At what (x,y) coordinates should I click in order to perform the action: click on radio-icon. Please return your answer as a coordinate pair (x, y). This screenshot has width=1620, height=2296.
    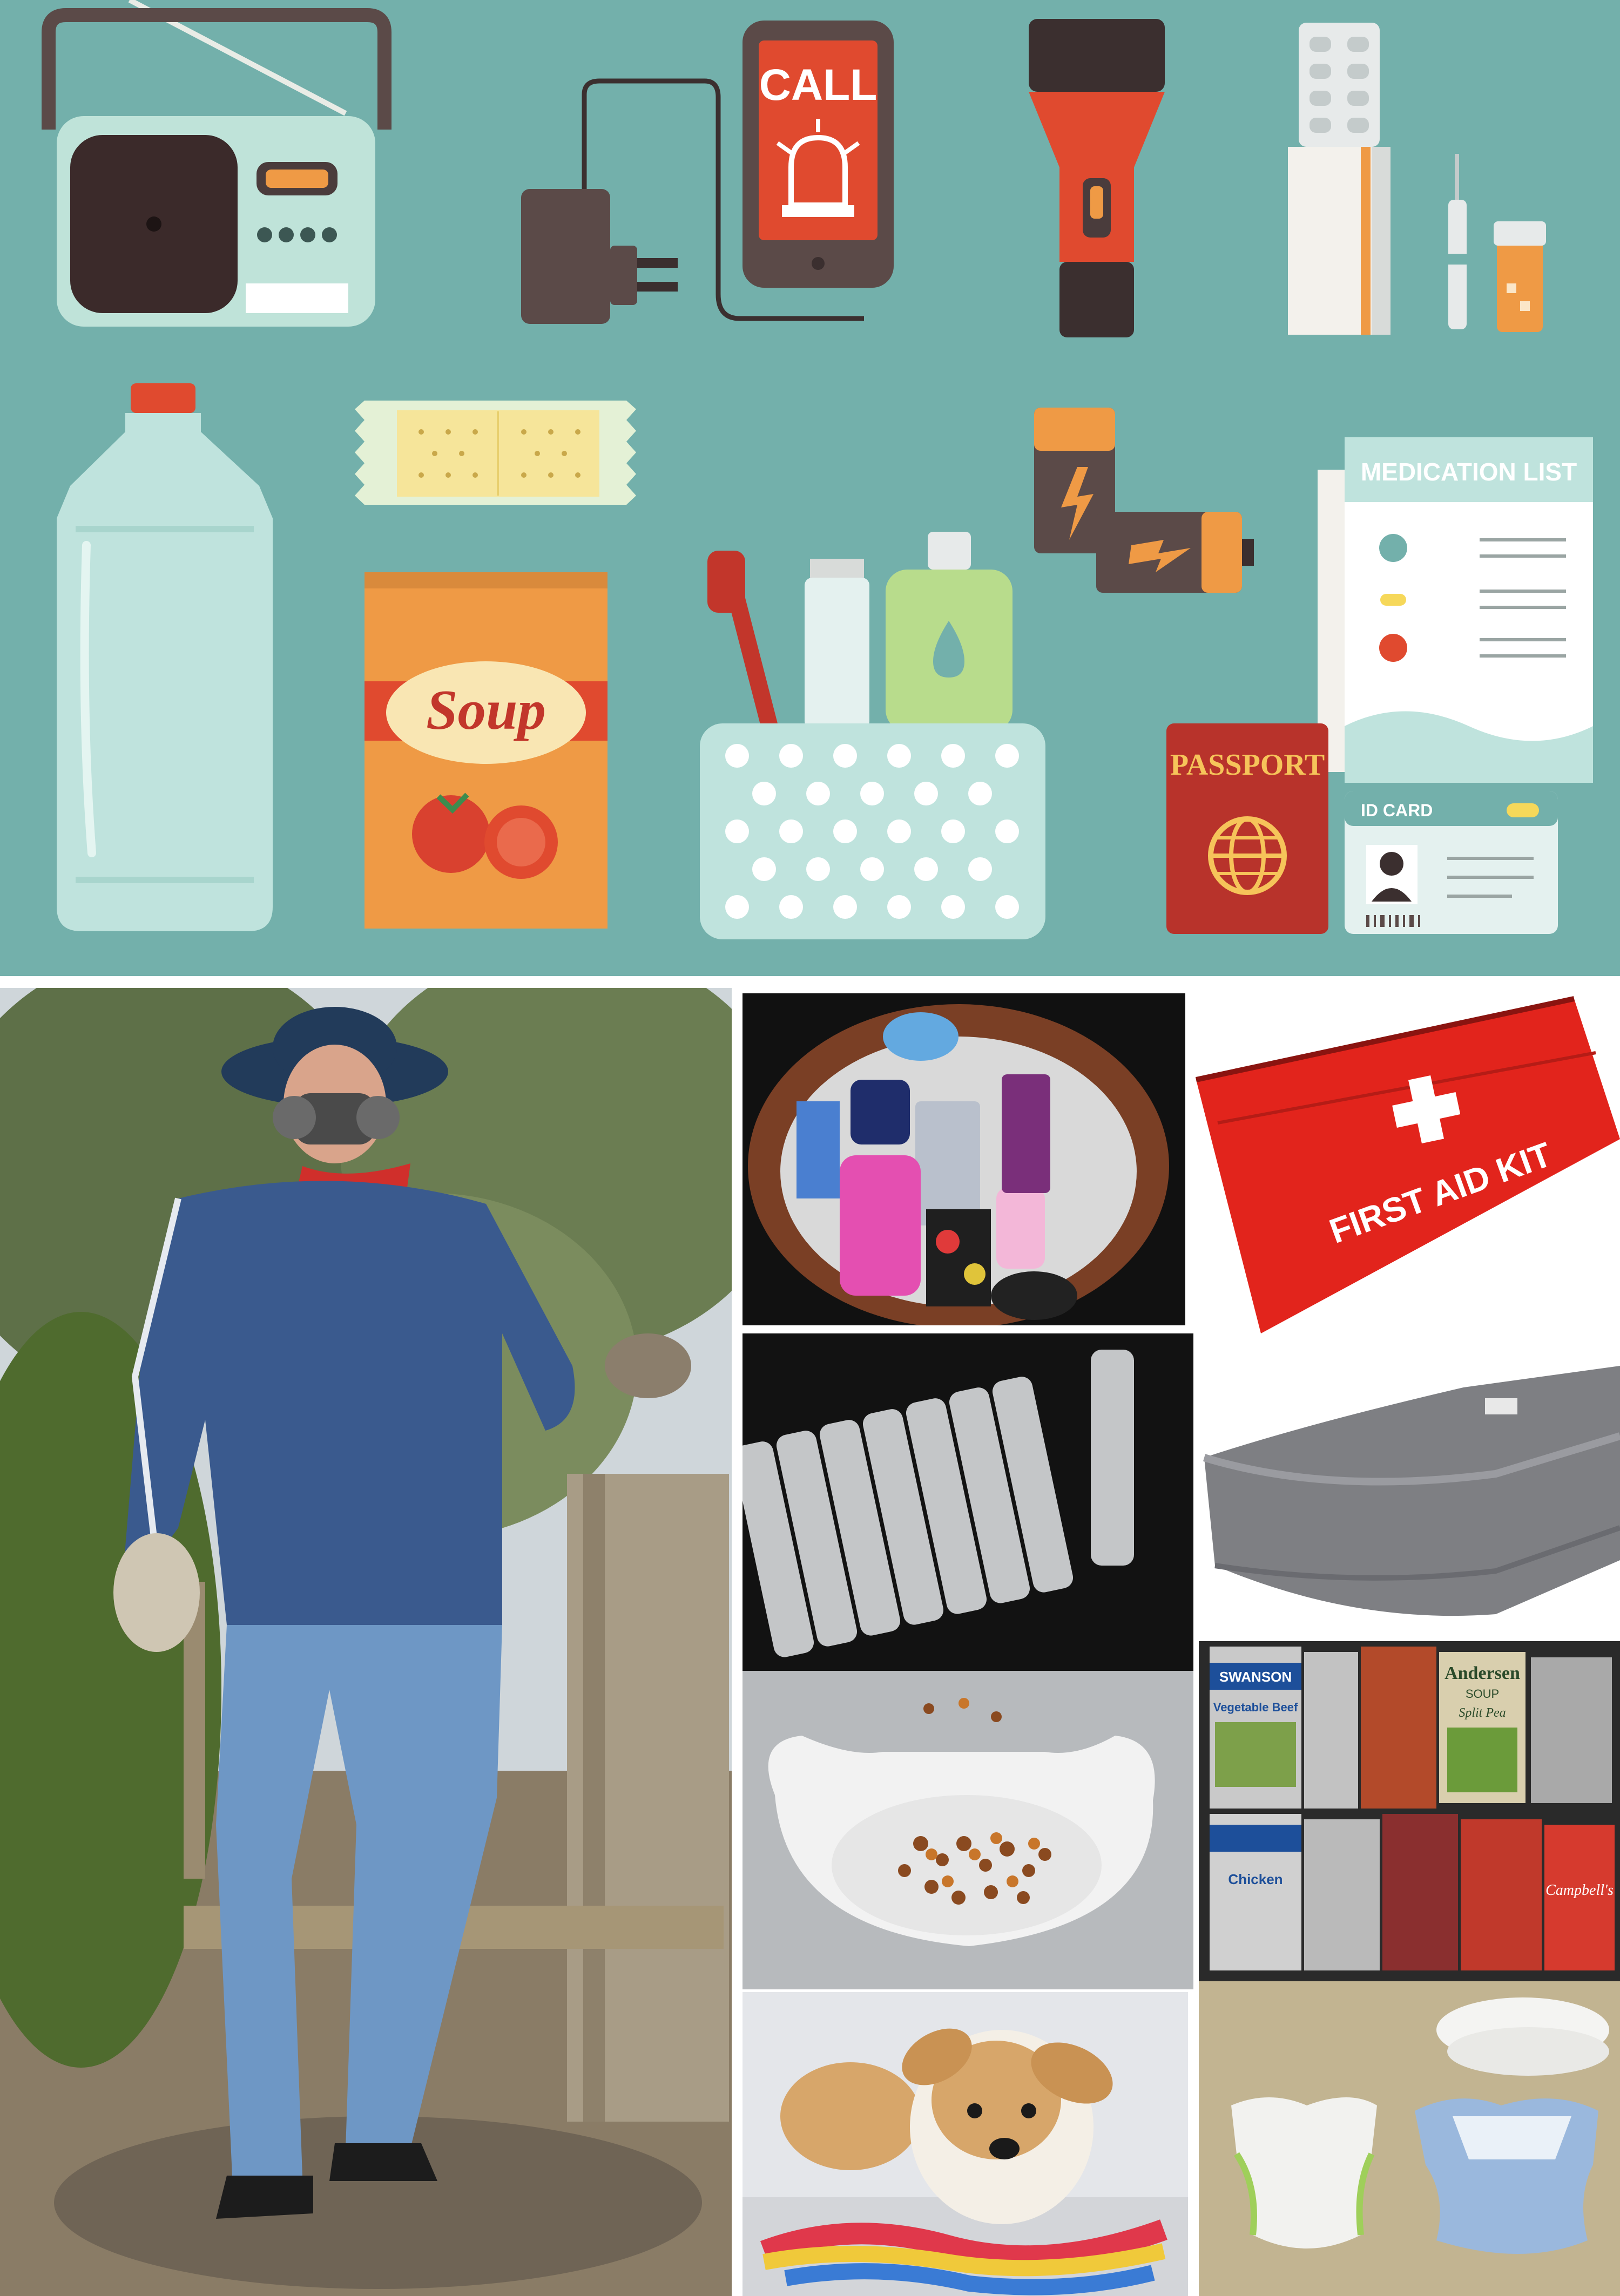
    Looking at the image, I should click on (217, 163).